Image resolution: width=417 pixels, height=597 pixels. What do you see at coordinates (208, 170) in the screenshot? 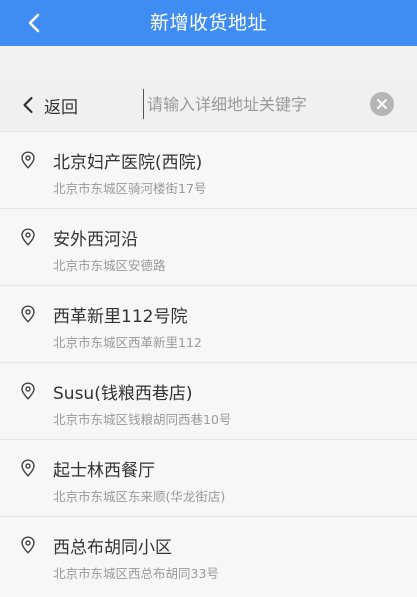
I see `list-item: 北京妇产医院(西院) 北京市东城区骑河楼街17号` at bounding box center [208, 170].